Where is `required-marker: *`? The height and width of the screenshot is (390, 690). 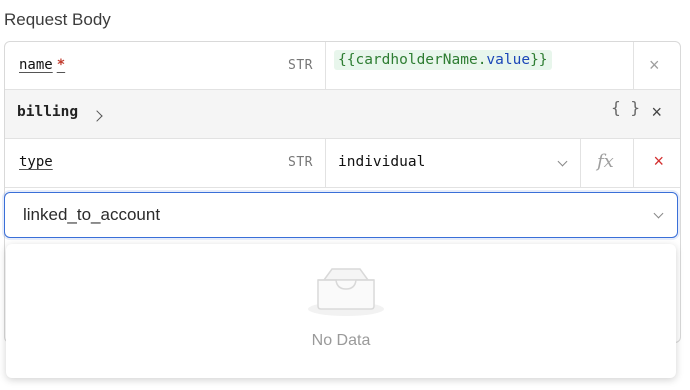
required-marker: * is located at coordinates (61, 65).